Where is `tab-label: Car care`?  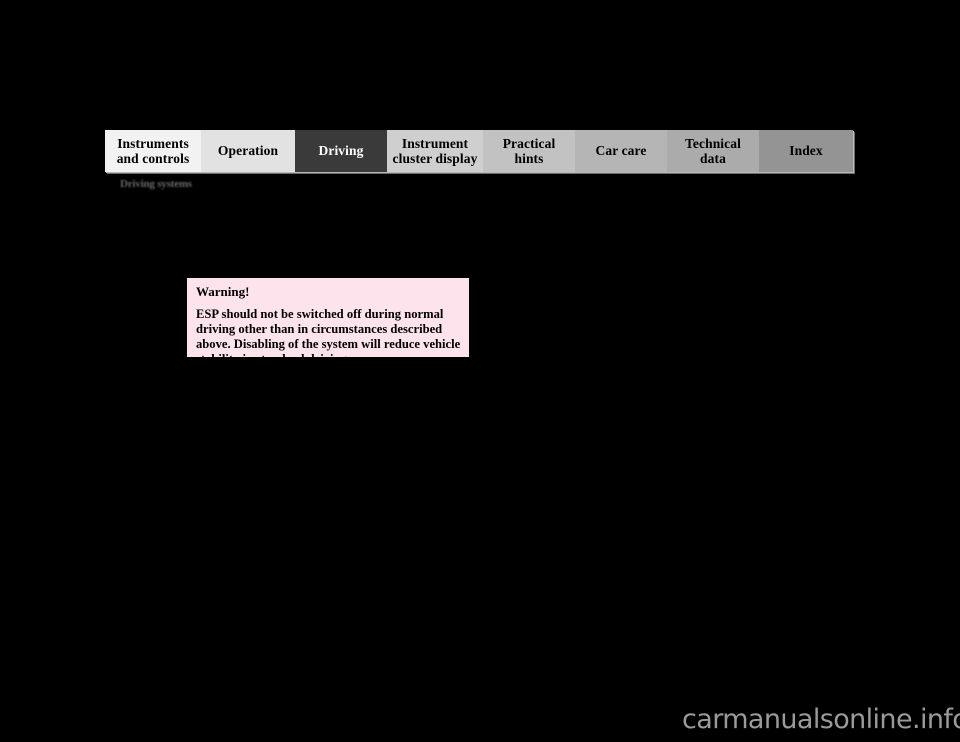
tab-label: Car care is located at coordinates (621, 151).